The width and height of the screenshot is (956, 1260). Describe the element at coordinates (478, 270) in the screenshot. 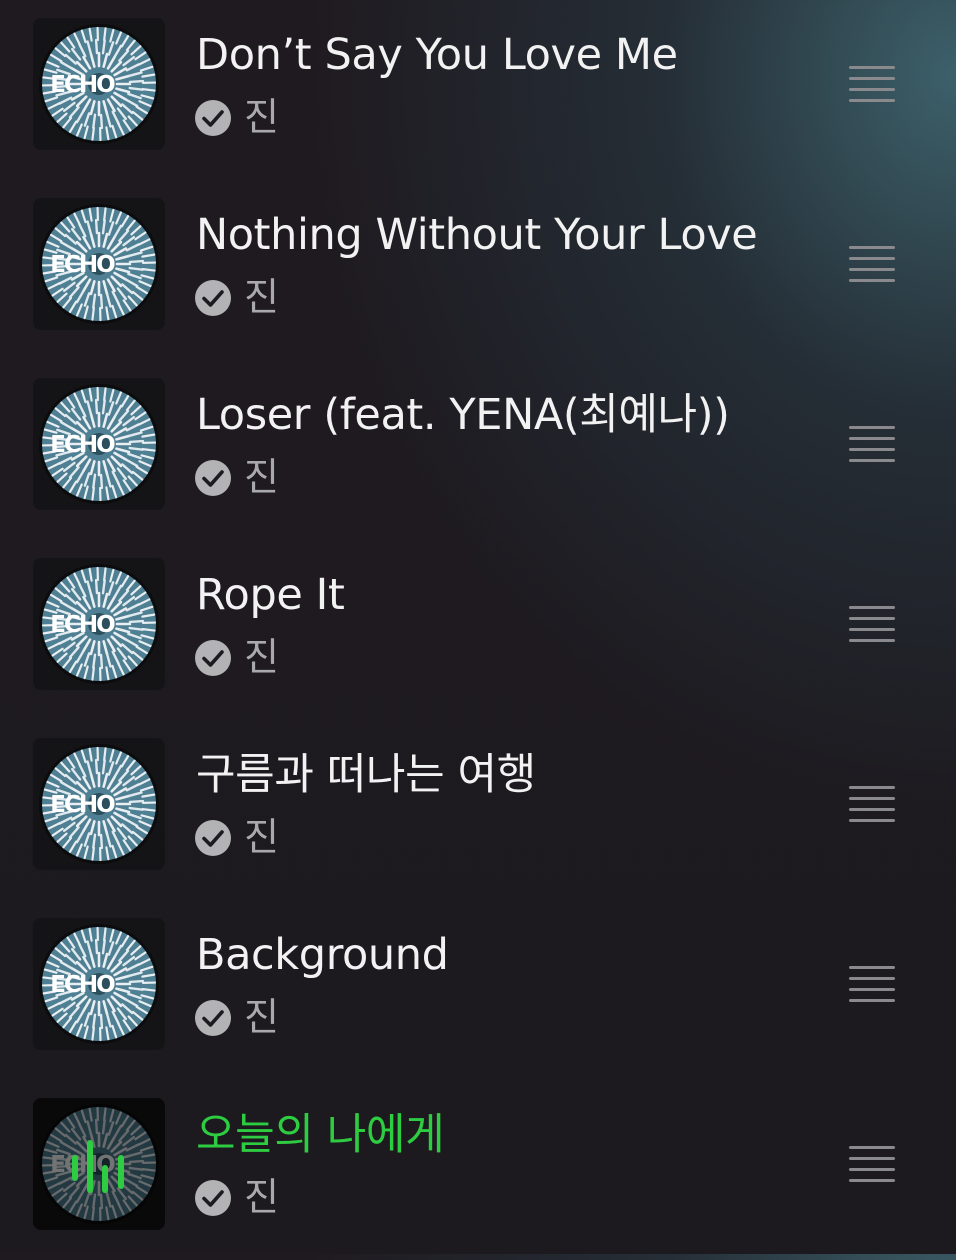

I see `track-row: ECHO Nothing Without Your Love 진` at that location.